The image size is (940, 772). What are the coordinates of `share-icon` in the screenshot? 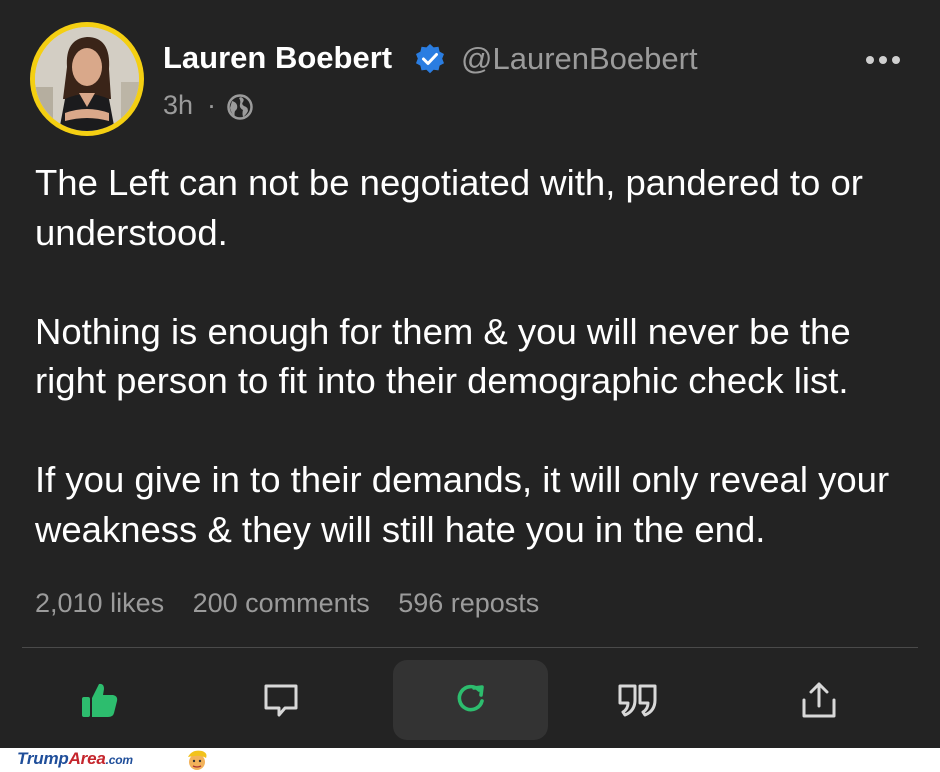 It's located at (818, 700).